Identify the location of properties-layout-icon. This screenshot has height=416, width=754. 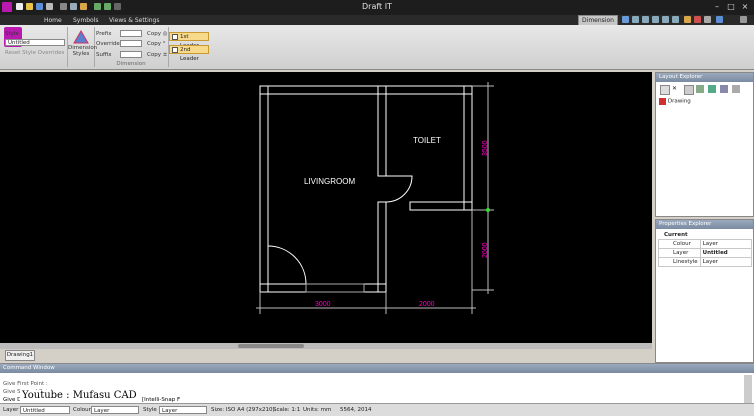
(700, 89).